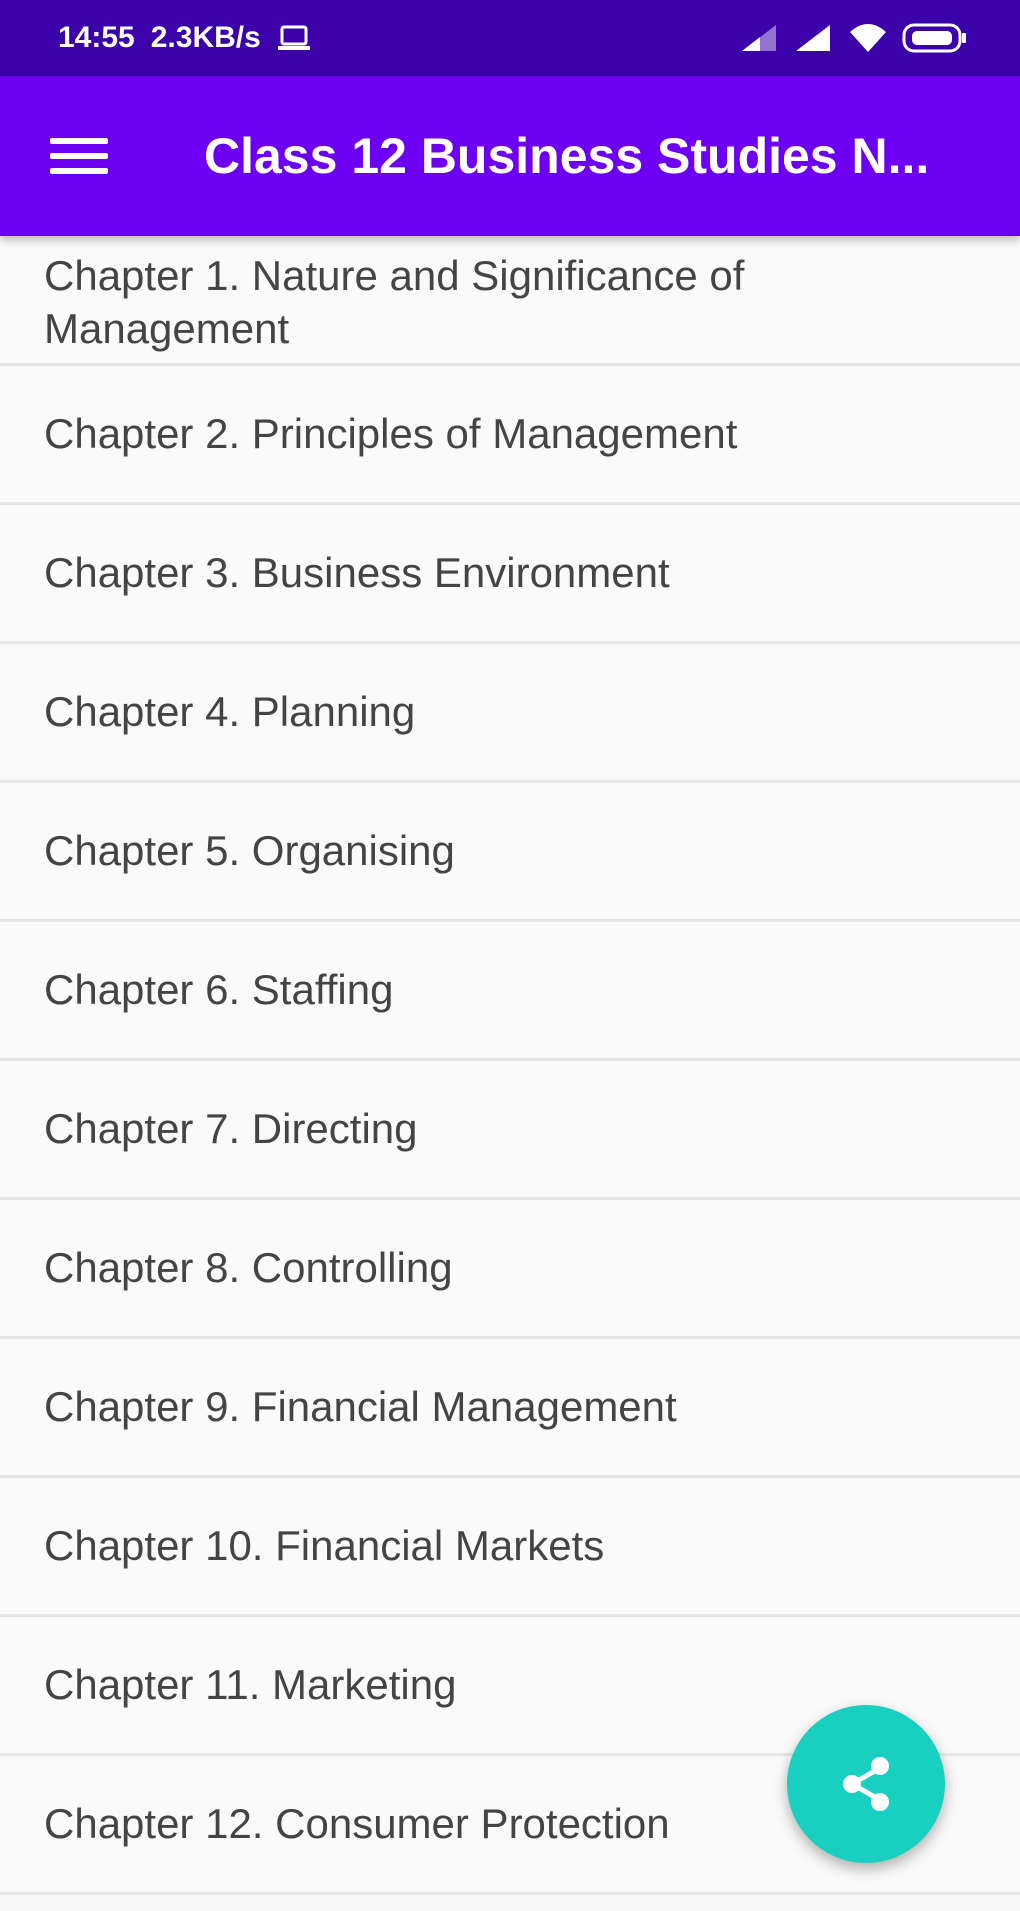  I want to click on laptop-icon, so click(293, 37).